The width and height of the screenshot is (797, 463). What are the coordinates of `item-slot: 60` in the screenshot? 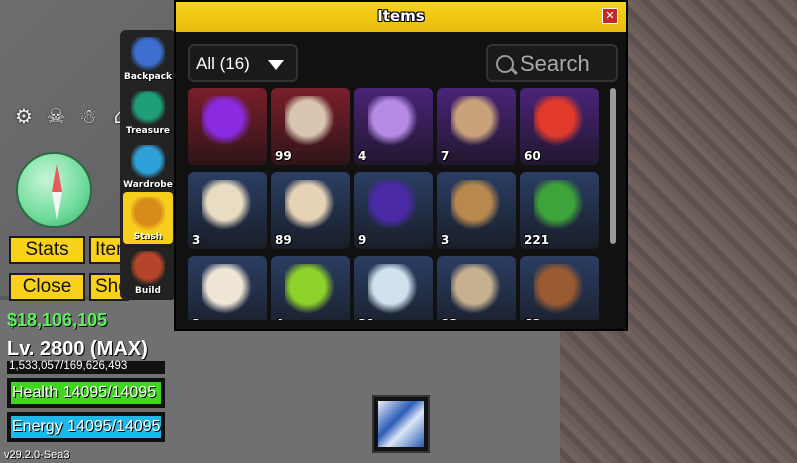 It's located at (559, 126).